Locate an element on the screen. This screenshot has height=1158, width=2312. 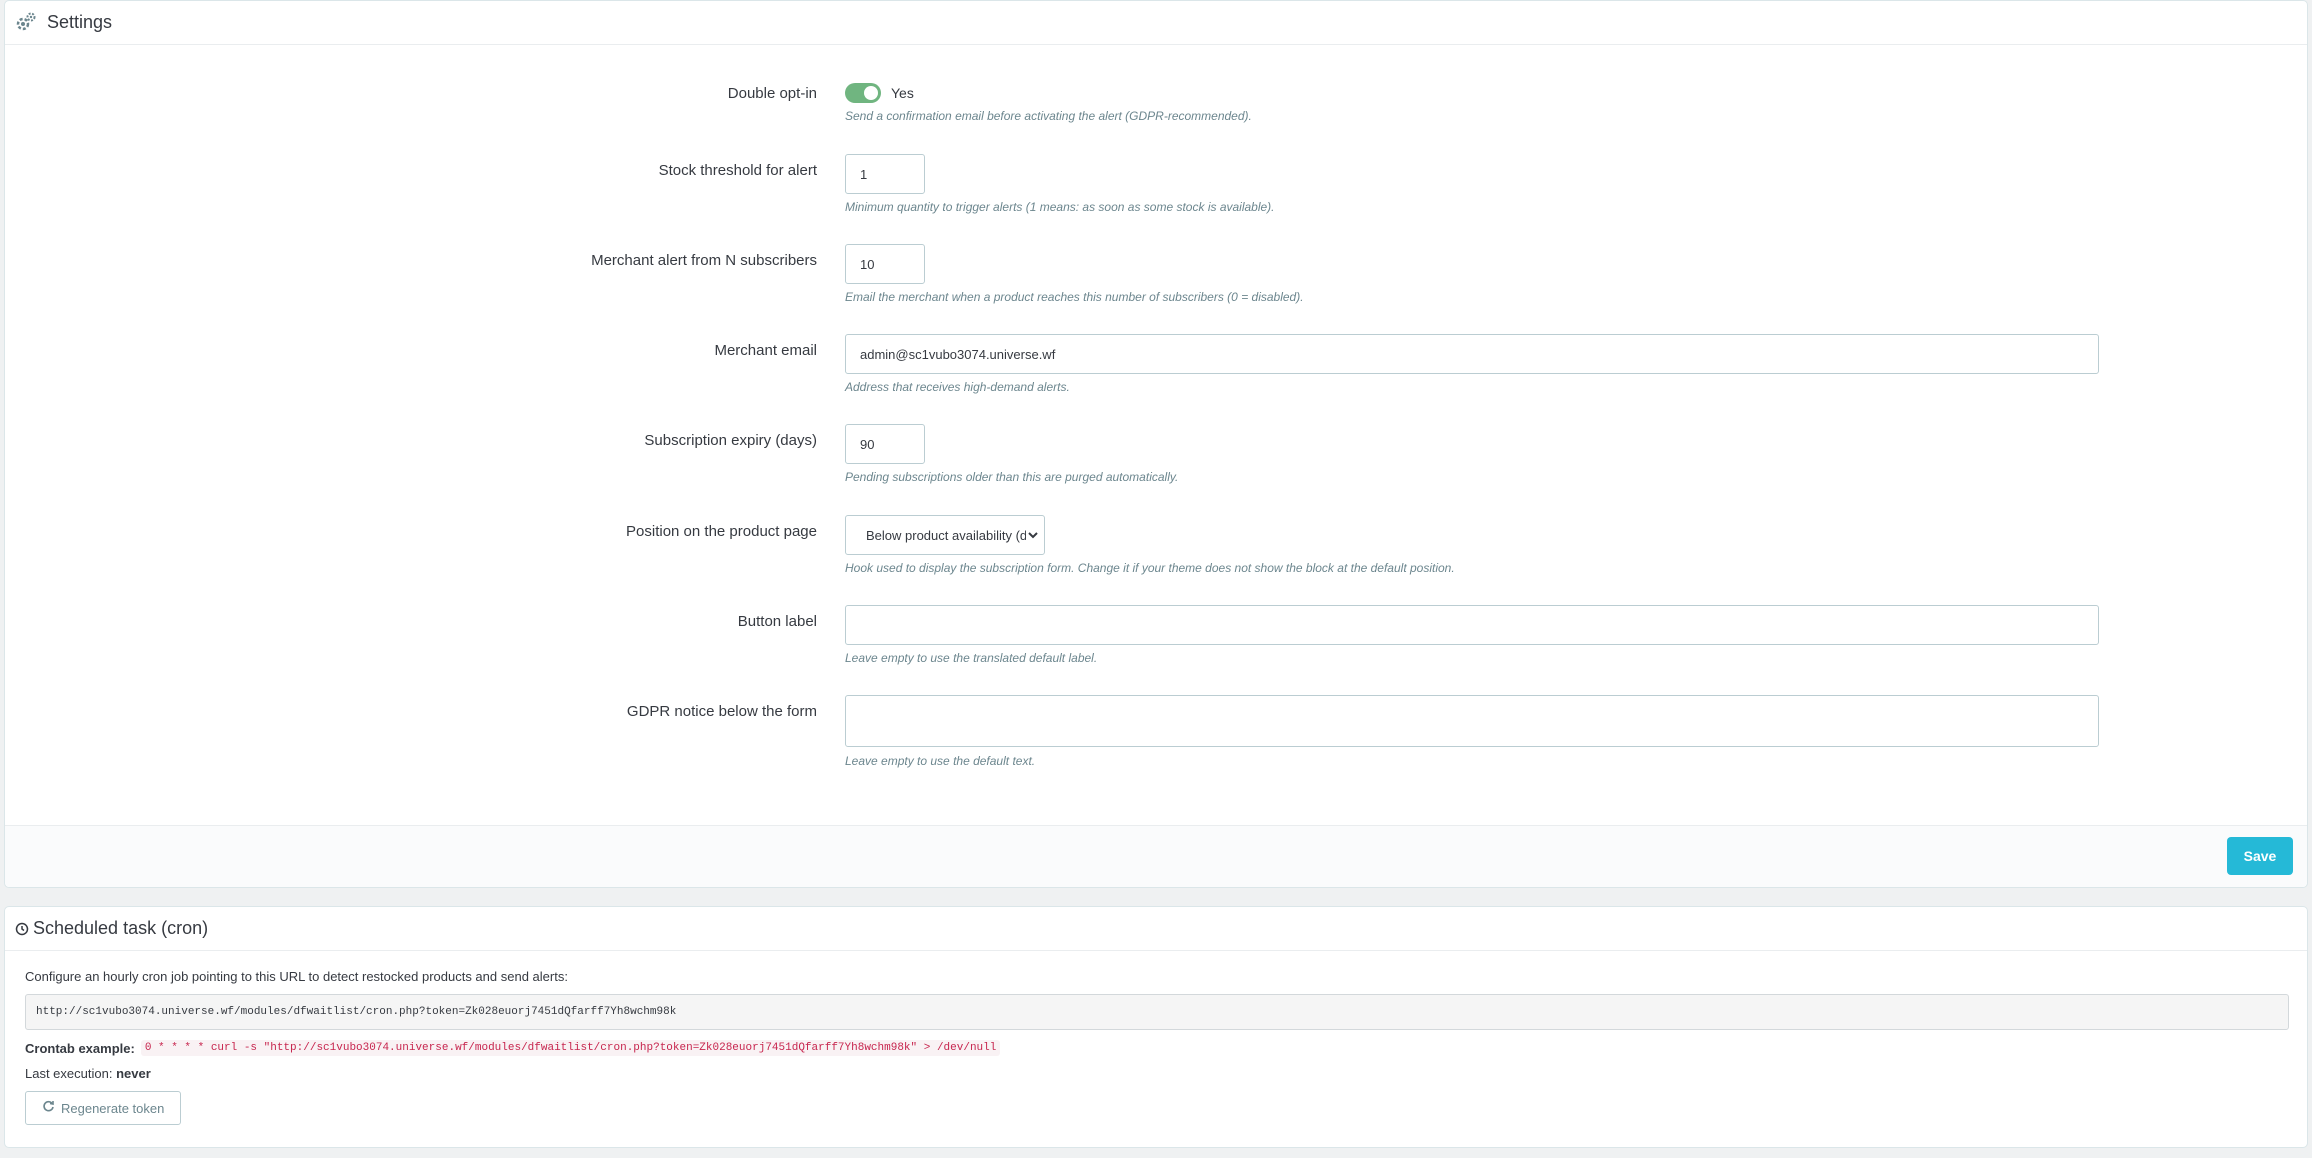
last-execution-value: never is located at coordinates (133, 1073).